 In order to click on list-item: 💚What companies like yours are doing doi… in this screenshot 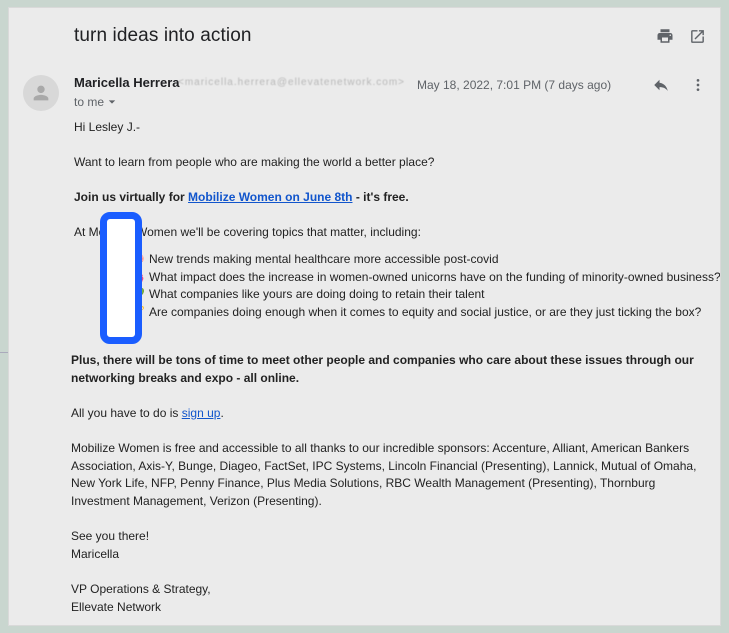, I will do `click(419, 295)`.